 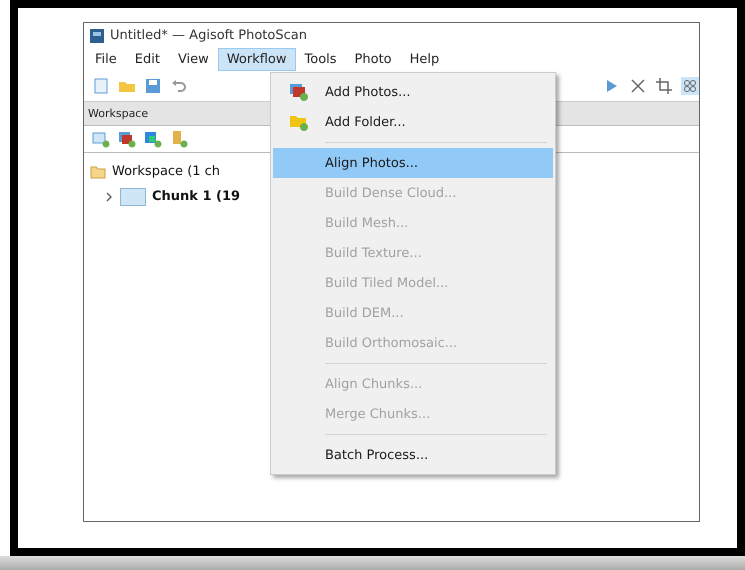 What do you see at coordinates (166, 171) in the screenshot?
I see `tree-item: Workspace (1 ch` at bounding box center [166, 171].